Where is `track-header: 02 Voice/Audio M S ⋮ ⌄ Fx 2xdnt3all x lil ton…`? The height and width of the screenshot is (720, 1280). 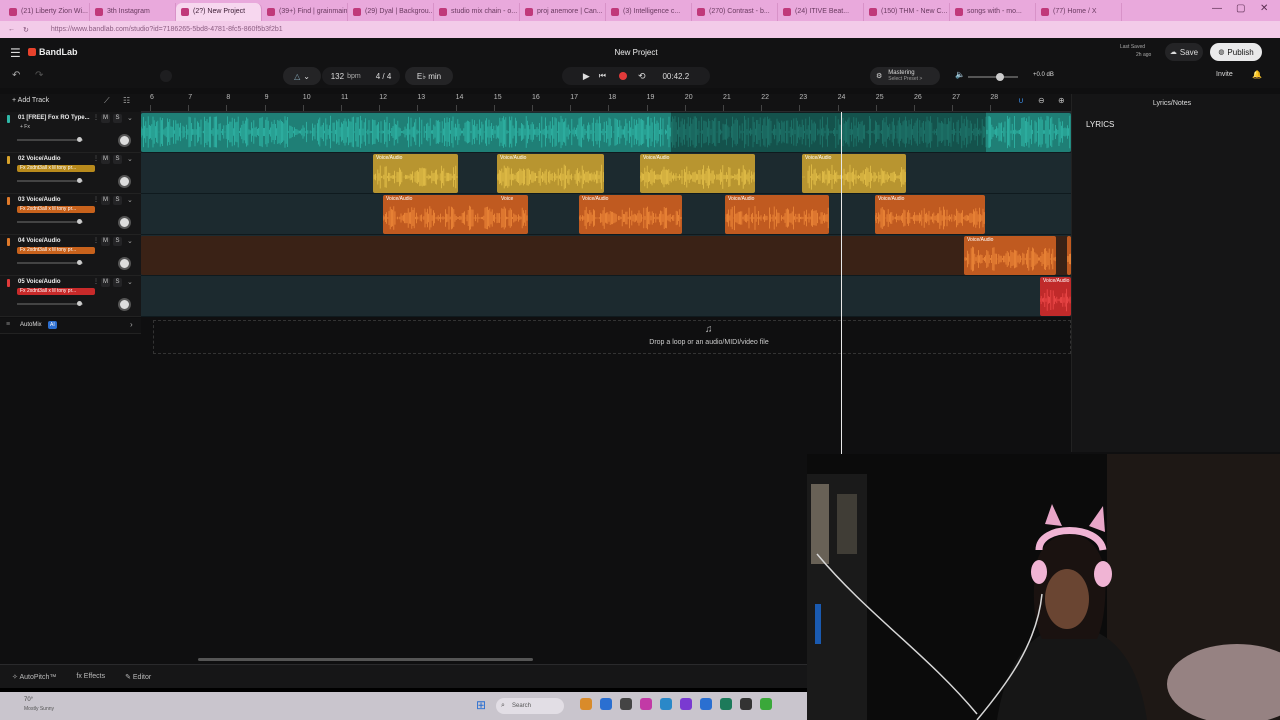
track-header: 02 Voice/Audio M S ⋮ ⌄ Fx 2xdnt3all x lil ton… is located at coordinates (70, 173).